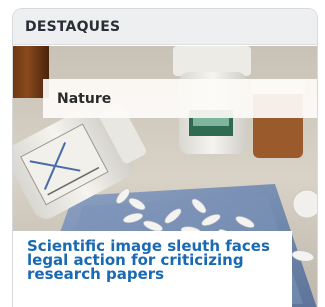 This screenshot has height=307, width=325. Describe the element at coordinates (73, 26) in the screenshot. I see `widget-title: DESTAQUES` at that location.